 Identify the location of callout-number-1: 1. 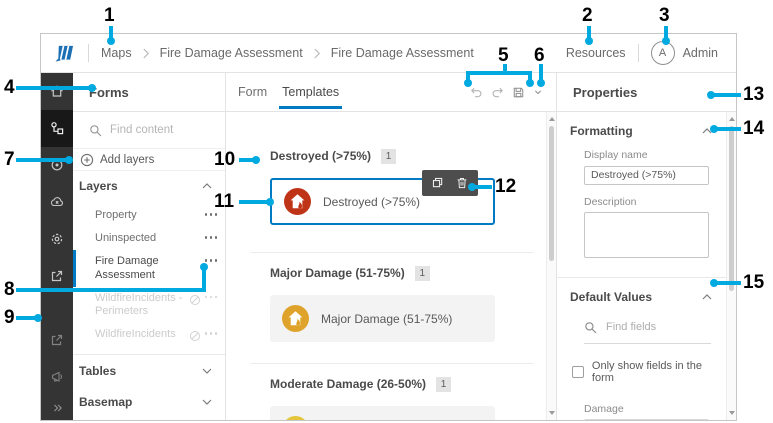
(109, 15).